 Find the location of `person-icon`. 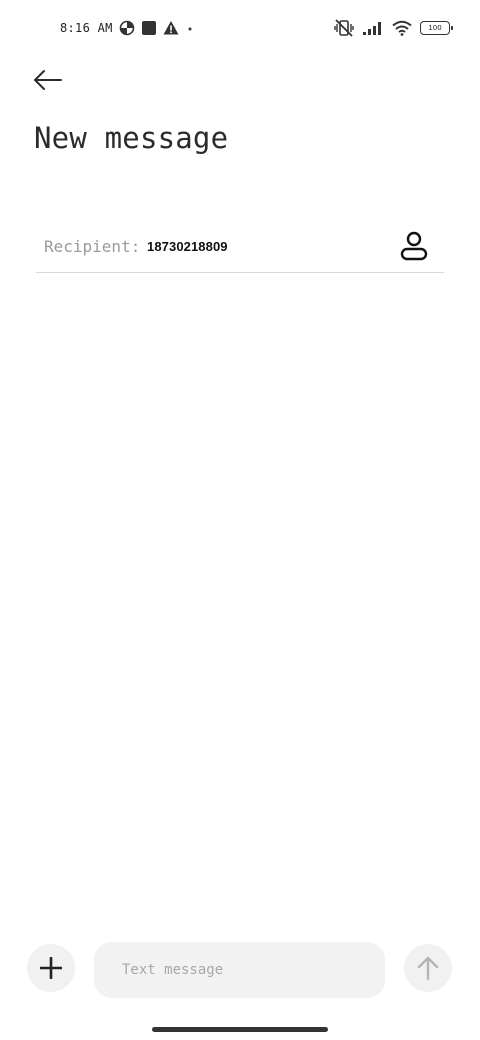

person-icon is located at coordinates (414, 246).